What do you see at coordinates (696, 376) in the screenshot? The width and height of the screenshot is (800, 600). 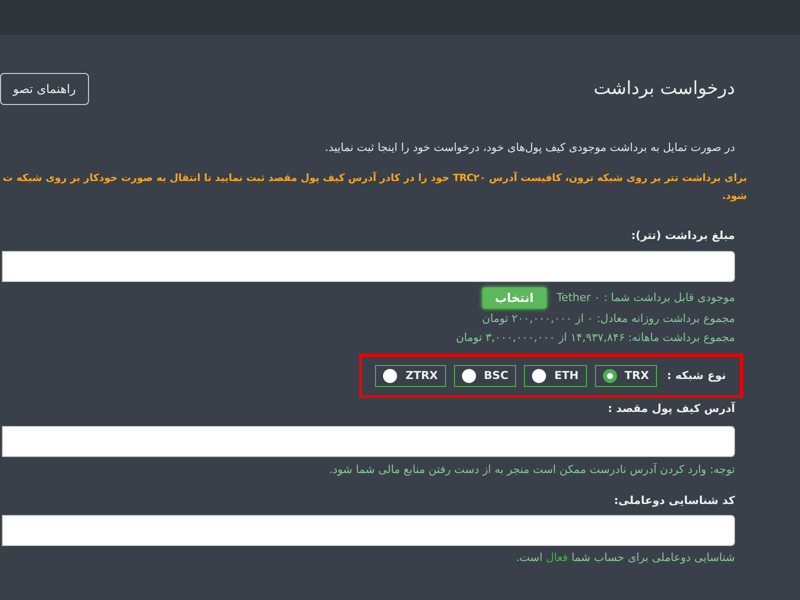 I see `network-label: نوع شبکه :` at bounding box center [696, 376].